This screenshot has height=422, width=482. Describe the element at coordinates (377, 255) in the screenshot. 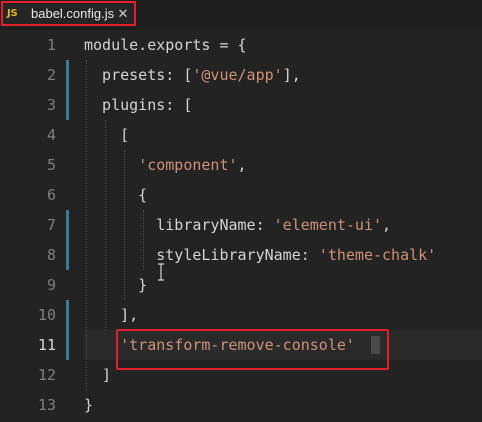

I see `string-literal: 'theme-chalk'` at that location.